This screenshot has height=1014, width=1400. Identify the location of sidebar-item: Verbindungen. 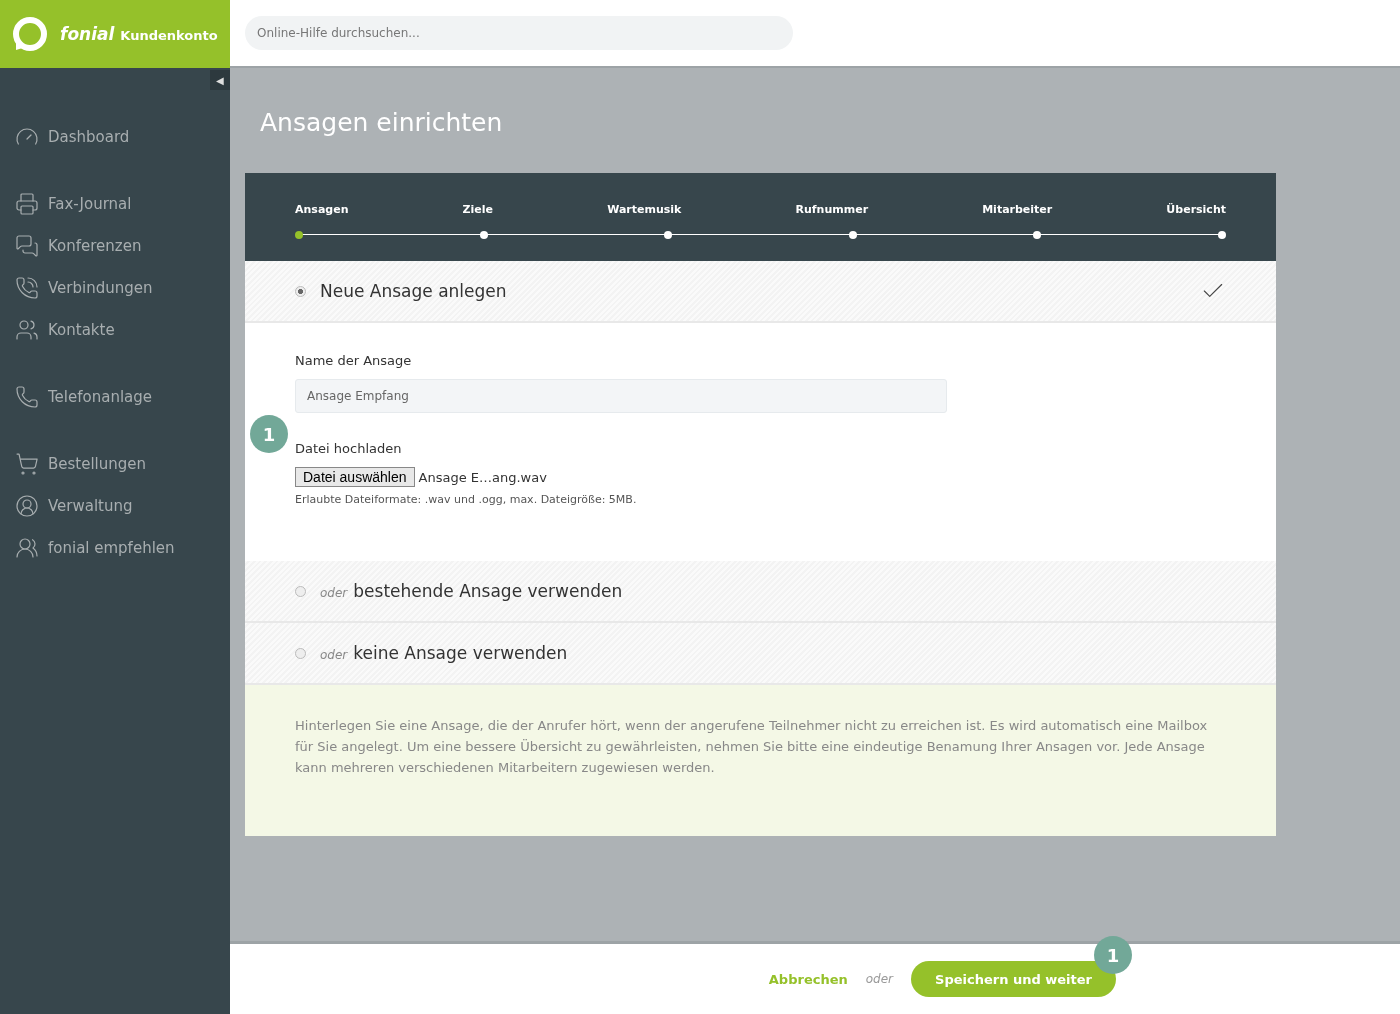
(115, 288).